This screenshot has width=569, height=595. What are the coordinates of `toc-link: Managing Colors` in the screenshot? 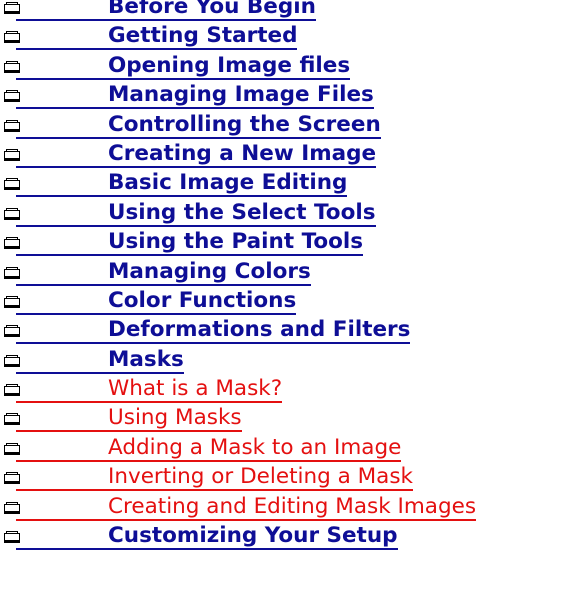 It's located at (163, 271).